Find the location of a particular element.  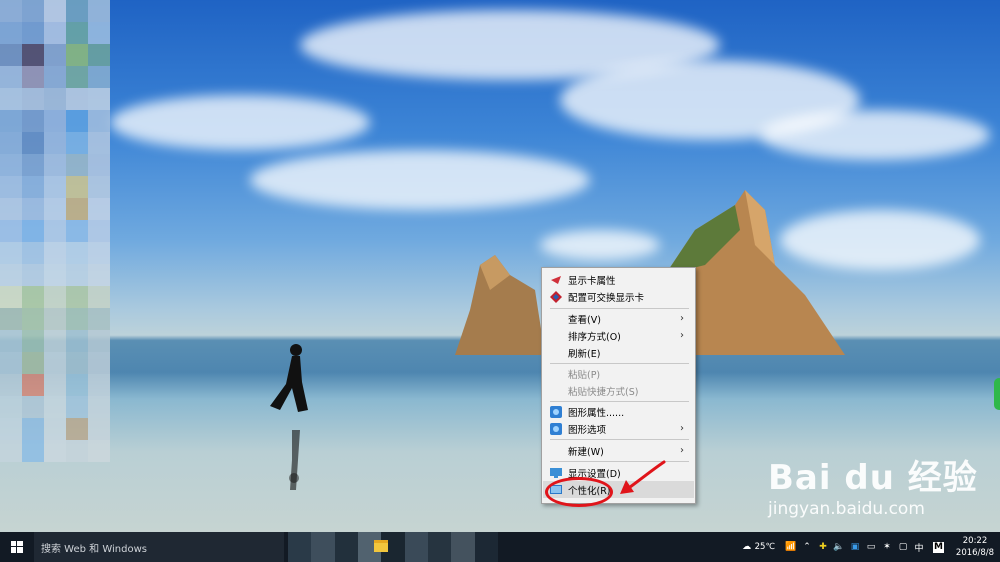

shield-icon: ✚ is located at coordinates (823, 547).